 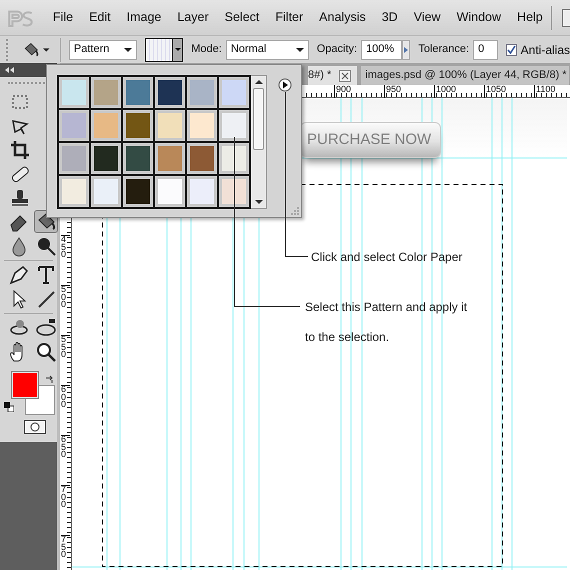 What do you see at coordinates (289, 17) in the screenshot?
I see `menu-item: Filter` at bounding box center [289, 17].